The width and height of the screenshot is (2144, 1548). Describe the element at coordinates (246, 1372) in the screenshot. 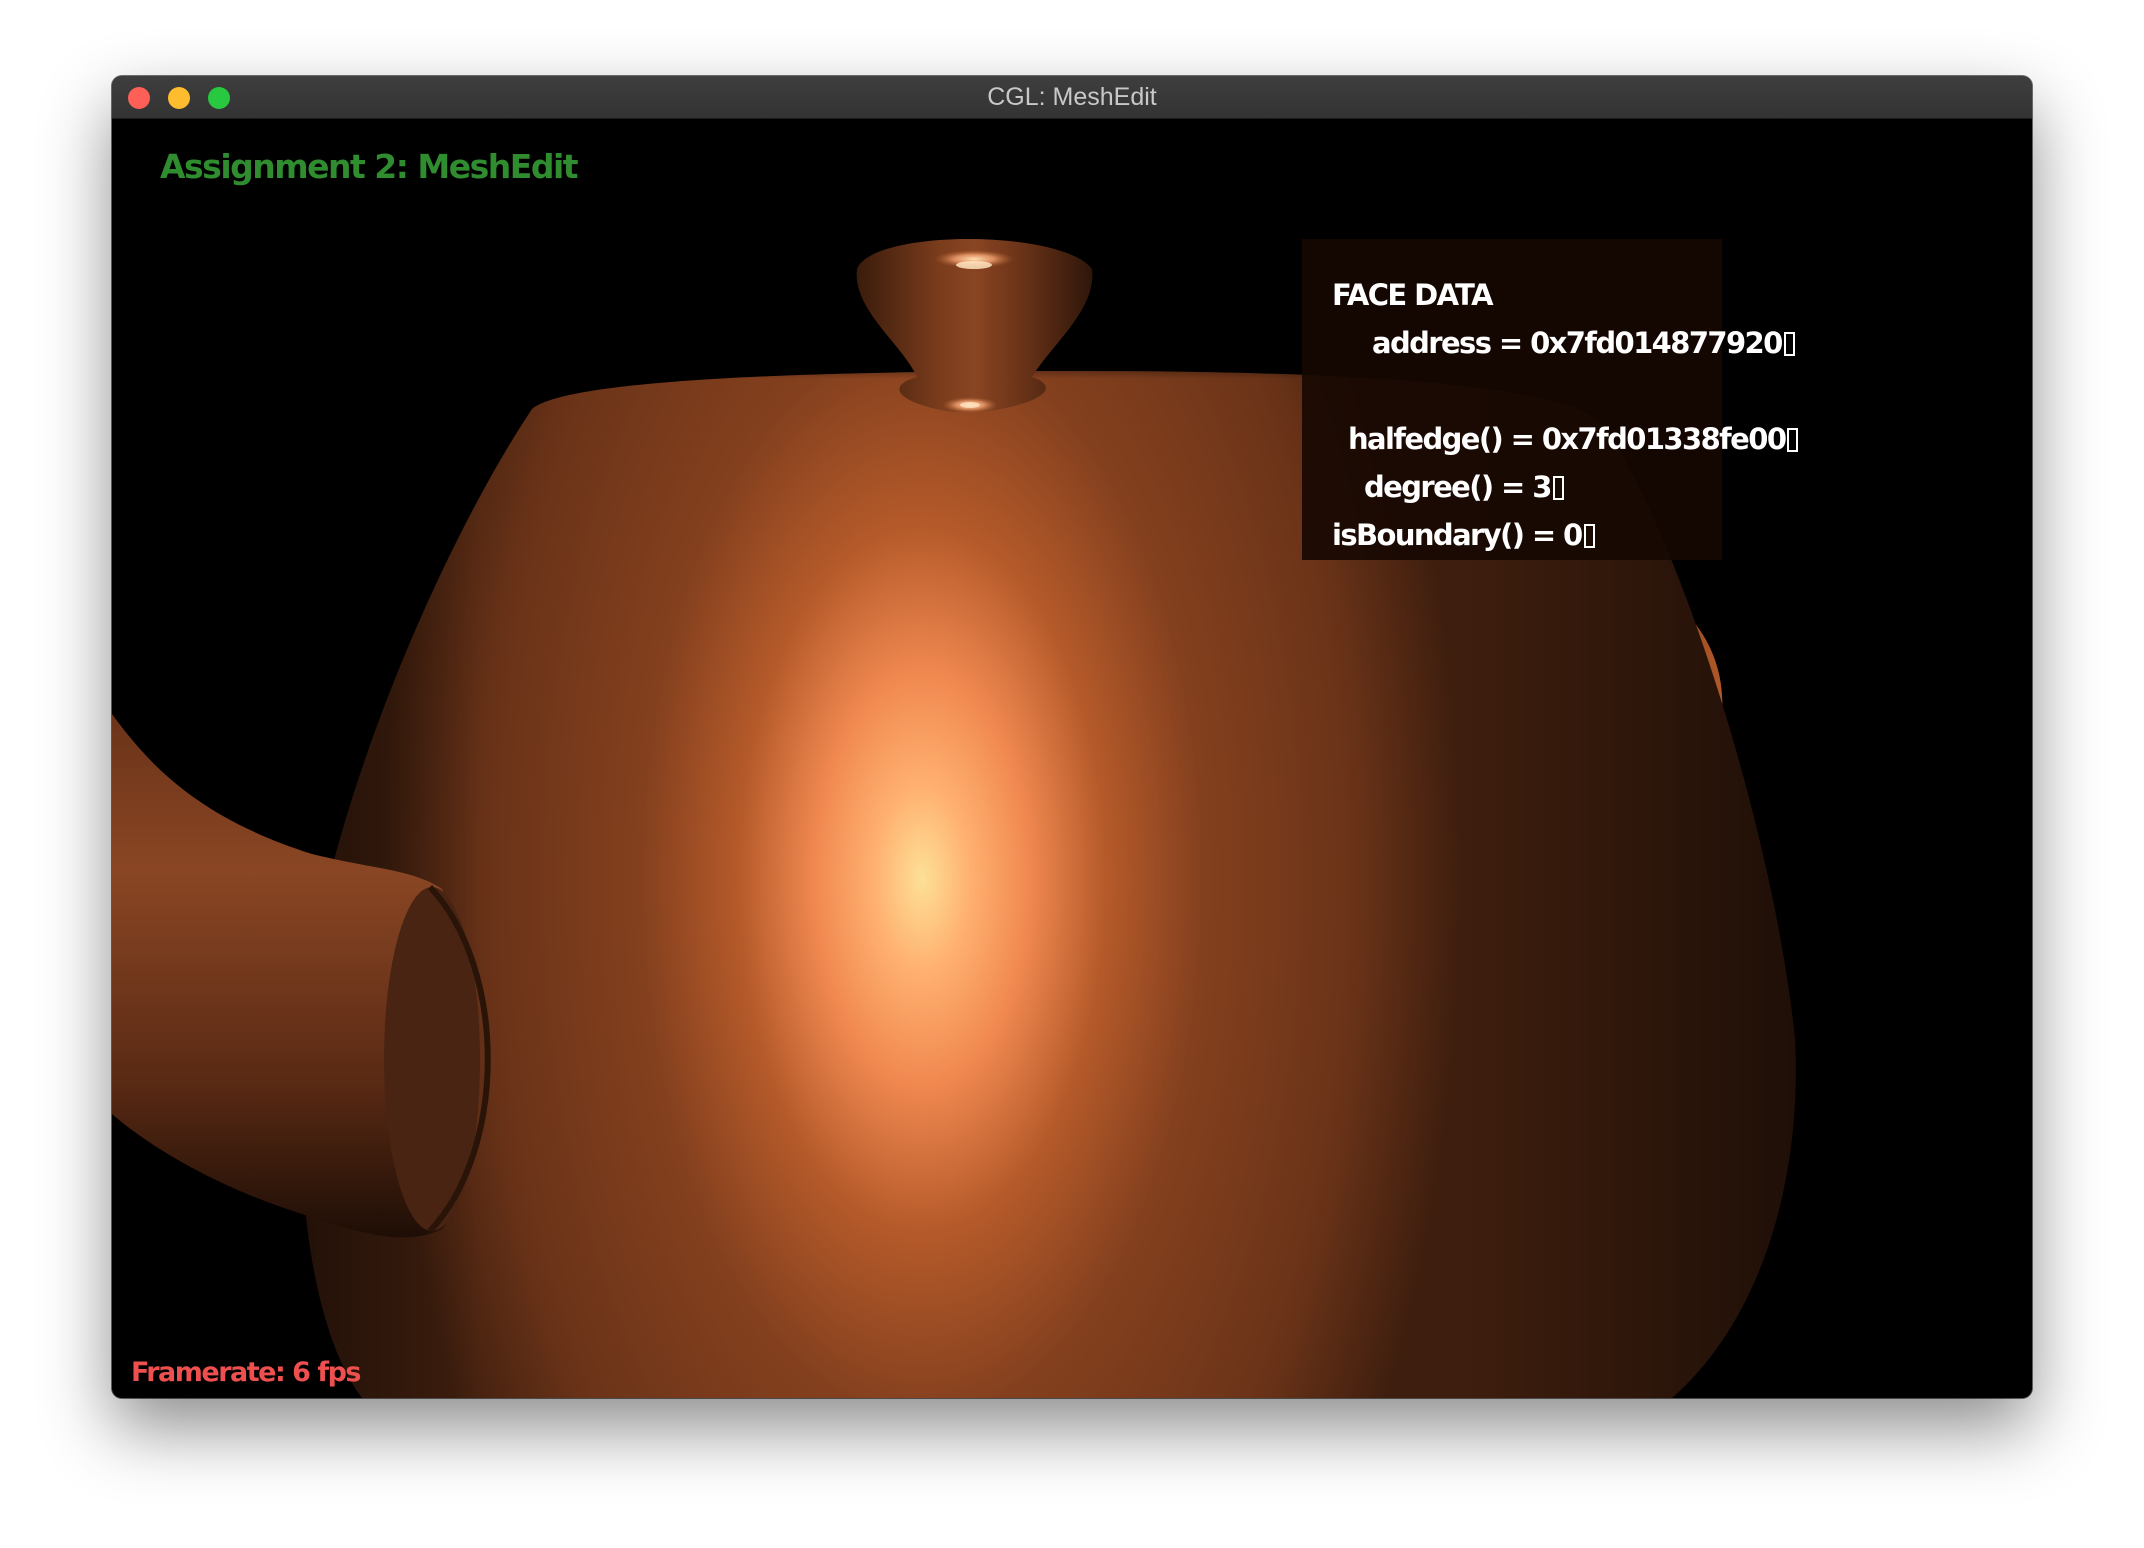

I see `framerate-readout: Framerate: 6 fps` at that location.